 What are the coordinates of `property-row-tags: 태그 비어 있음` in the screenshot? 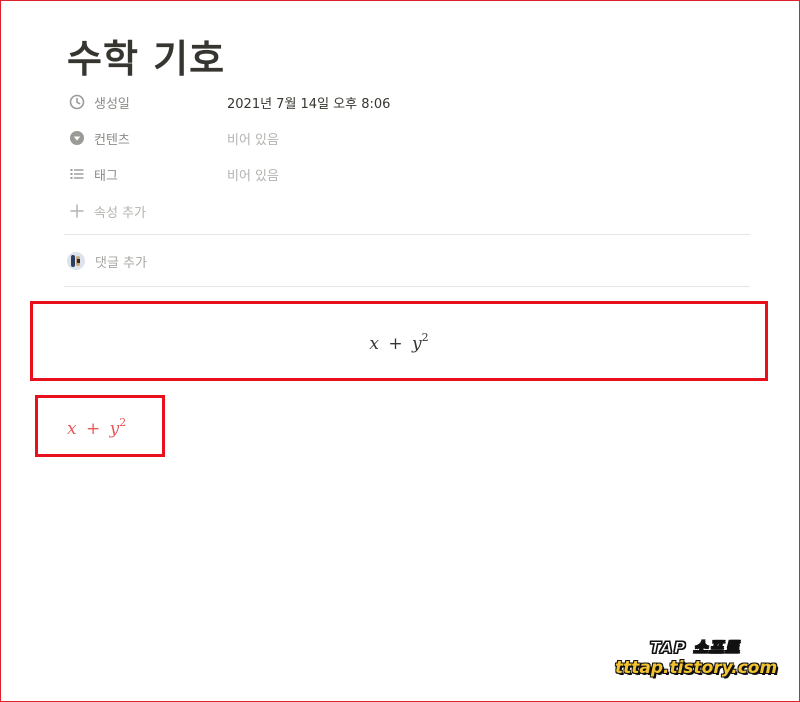 It's located at (409, 174).